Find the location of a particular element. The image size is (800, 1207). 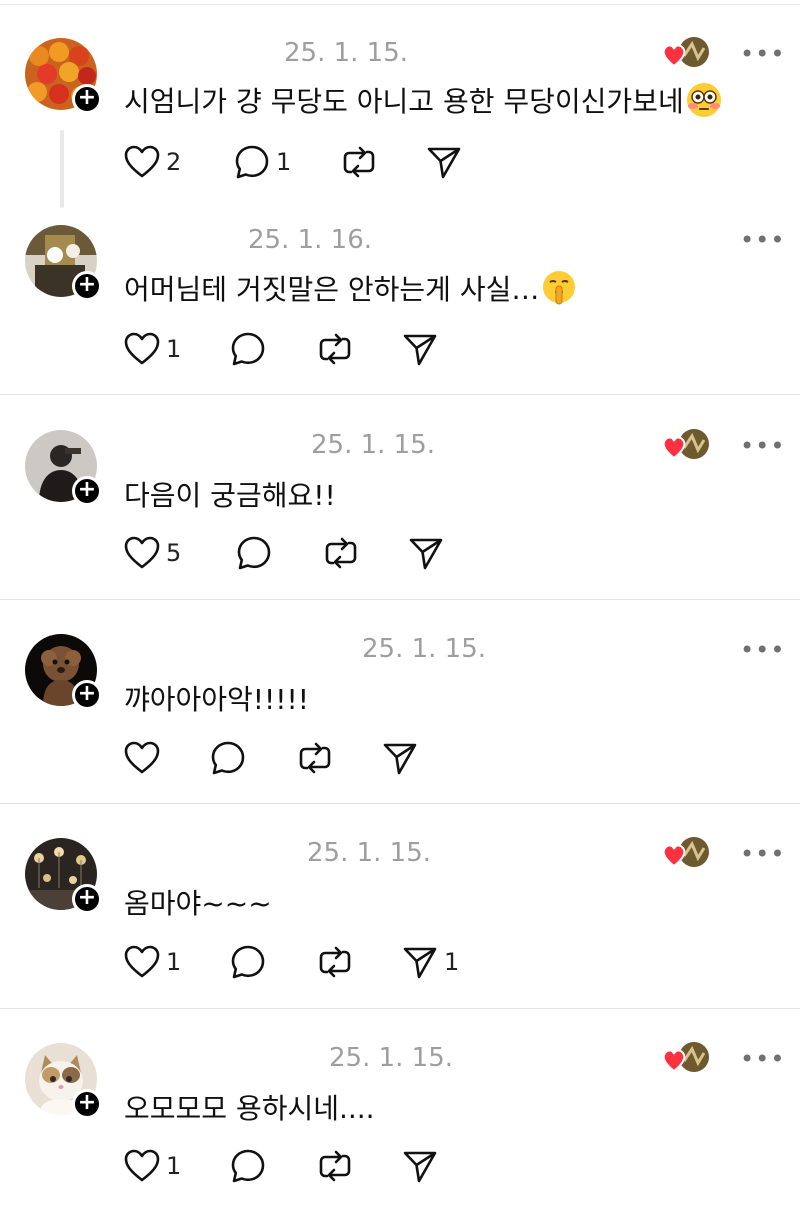

like-button: 5 is located at coordinates (152, 553).